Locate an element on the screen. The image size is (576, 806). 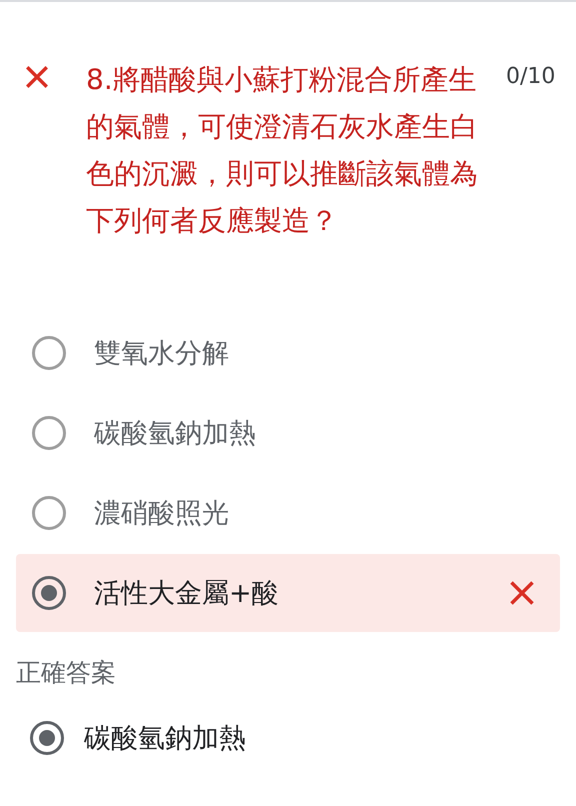
option-label: 濃硝酸照光 is located at coordinates (161, 514).